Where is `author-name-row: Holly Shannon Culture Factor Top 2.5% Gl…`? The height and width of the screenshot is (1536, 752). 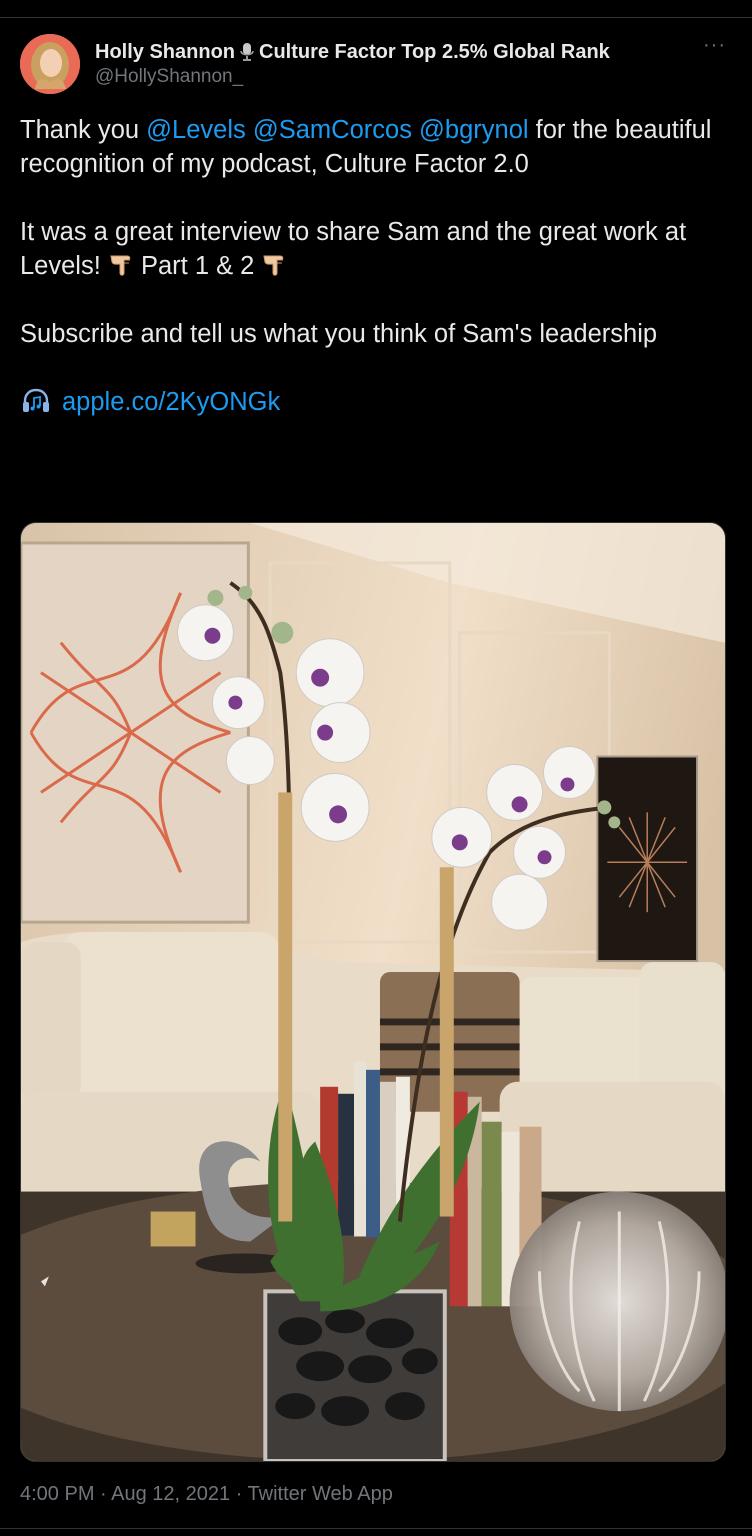 author-name-row: Holly Shannon Culture Factor Top 2.5% Gl… is located at coordinates (352, 52).